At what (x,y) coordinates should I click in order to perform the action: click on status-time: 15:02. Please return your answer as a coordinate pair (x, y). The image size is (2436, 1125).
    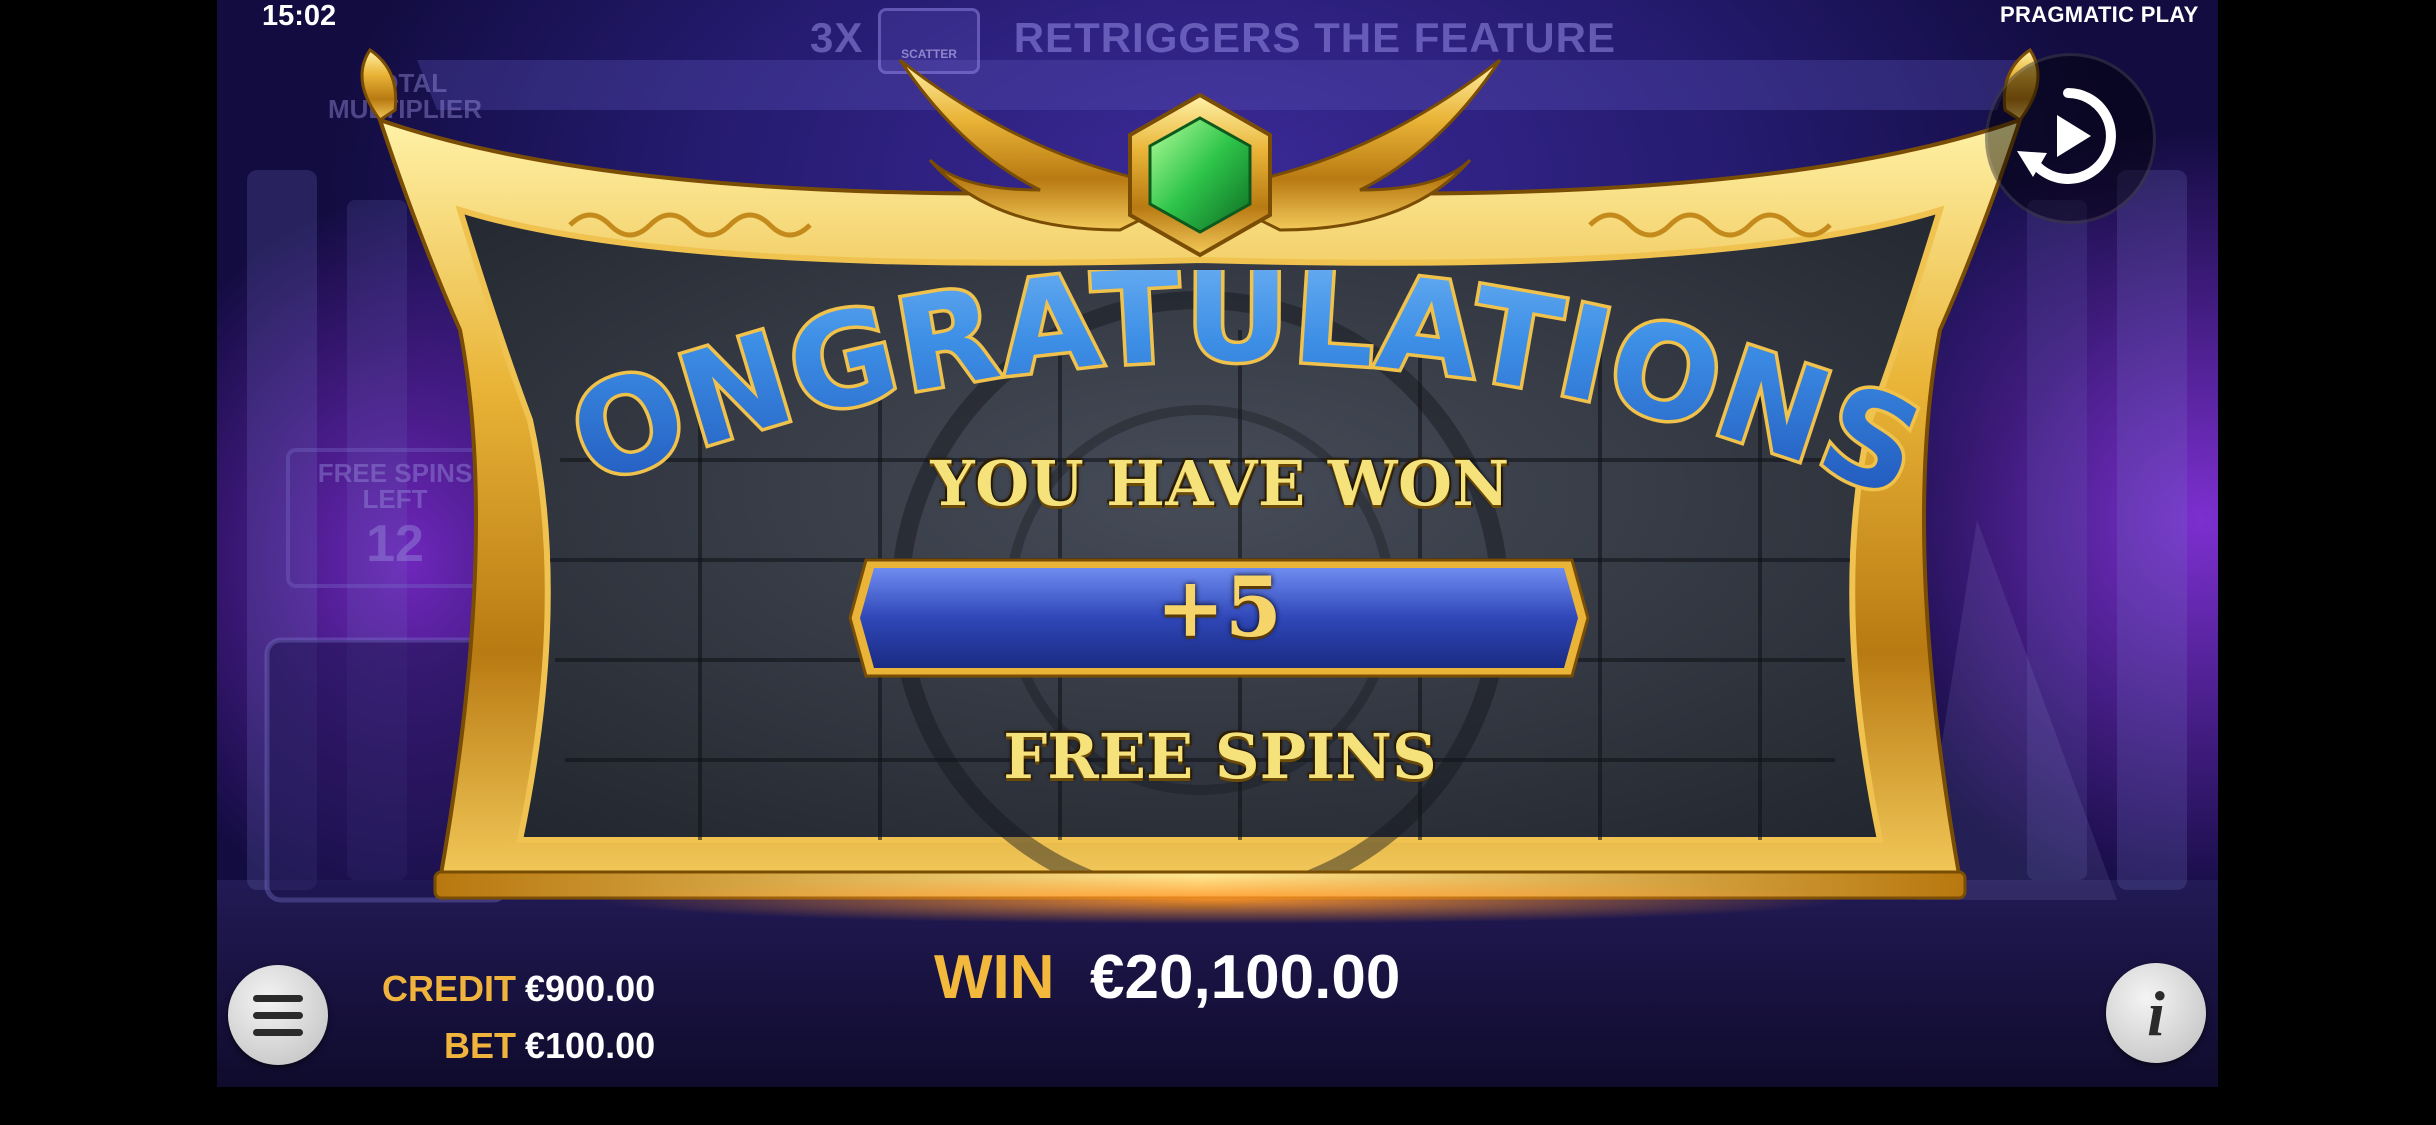
    Looking at the image, I should click on (299, 16).